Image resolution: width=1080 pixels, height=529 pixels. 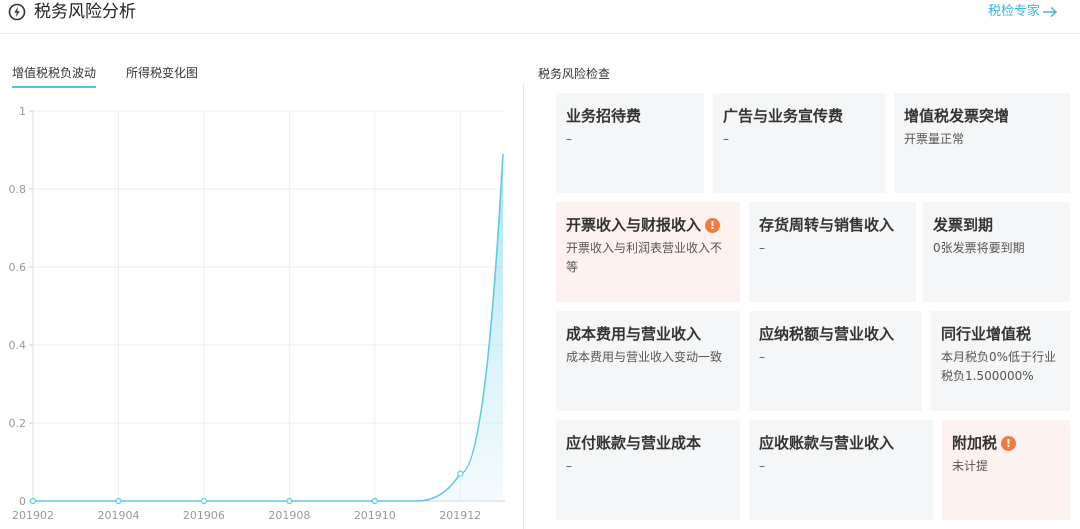 I want to click on x-tick-label: 201902, so click(x=33, y=515).